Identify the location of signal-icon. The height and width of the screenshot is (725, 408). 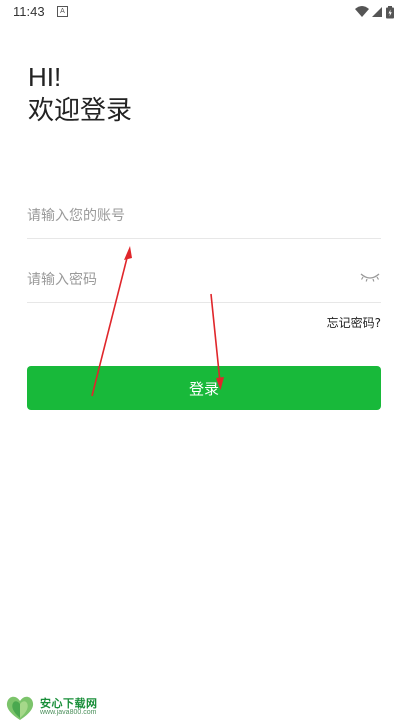
(377, 12).